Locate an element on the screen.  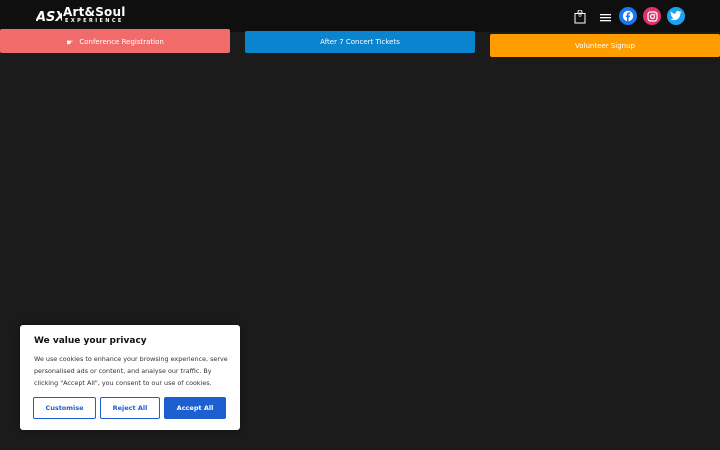
svg-text: ASX is located at coordinates (49, 17).